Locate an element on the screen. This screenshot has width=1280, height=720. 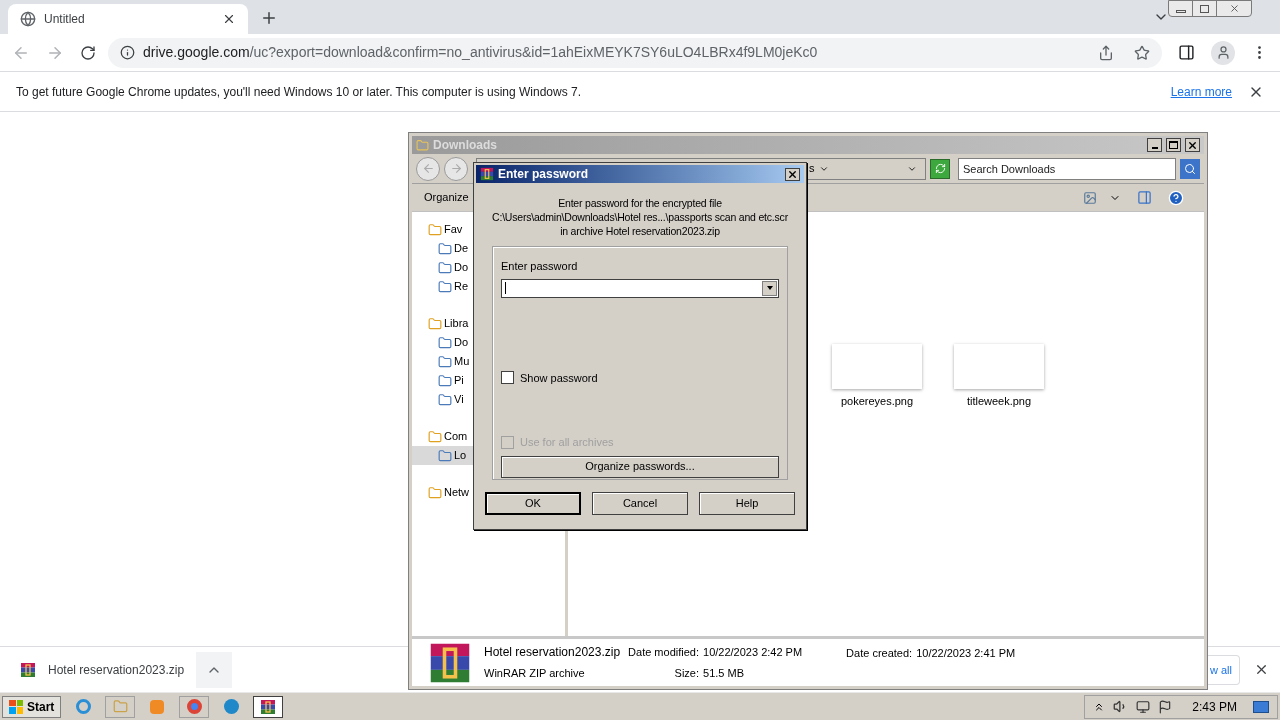
sidebar-label: Fav is located at coordinates (453, 230).